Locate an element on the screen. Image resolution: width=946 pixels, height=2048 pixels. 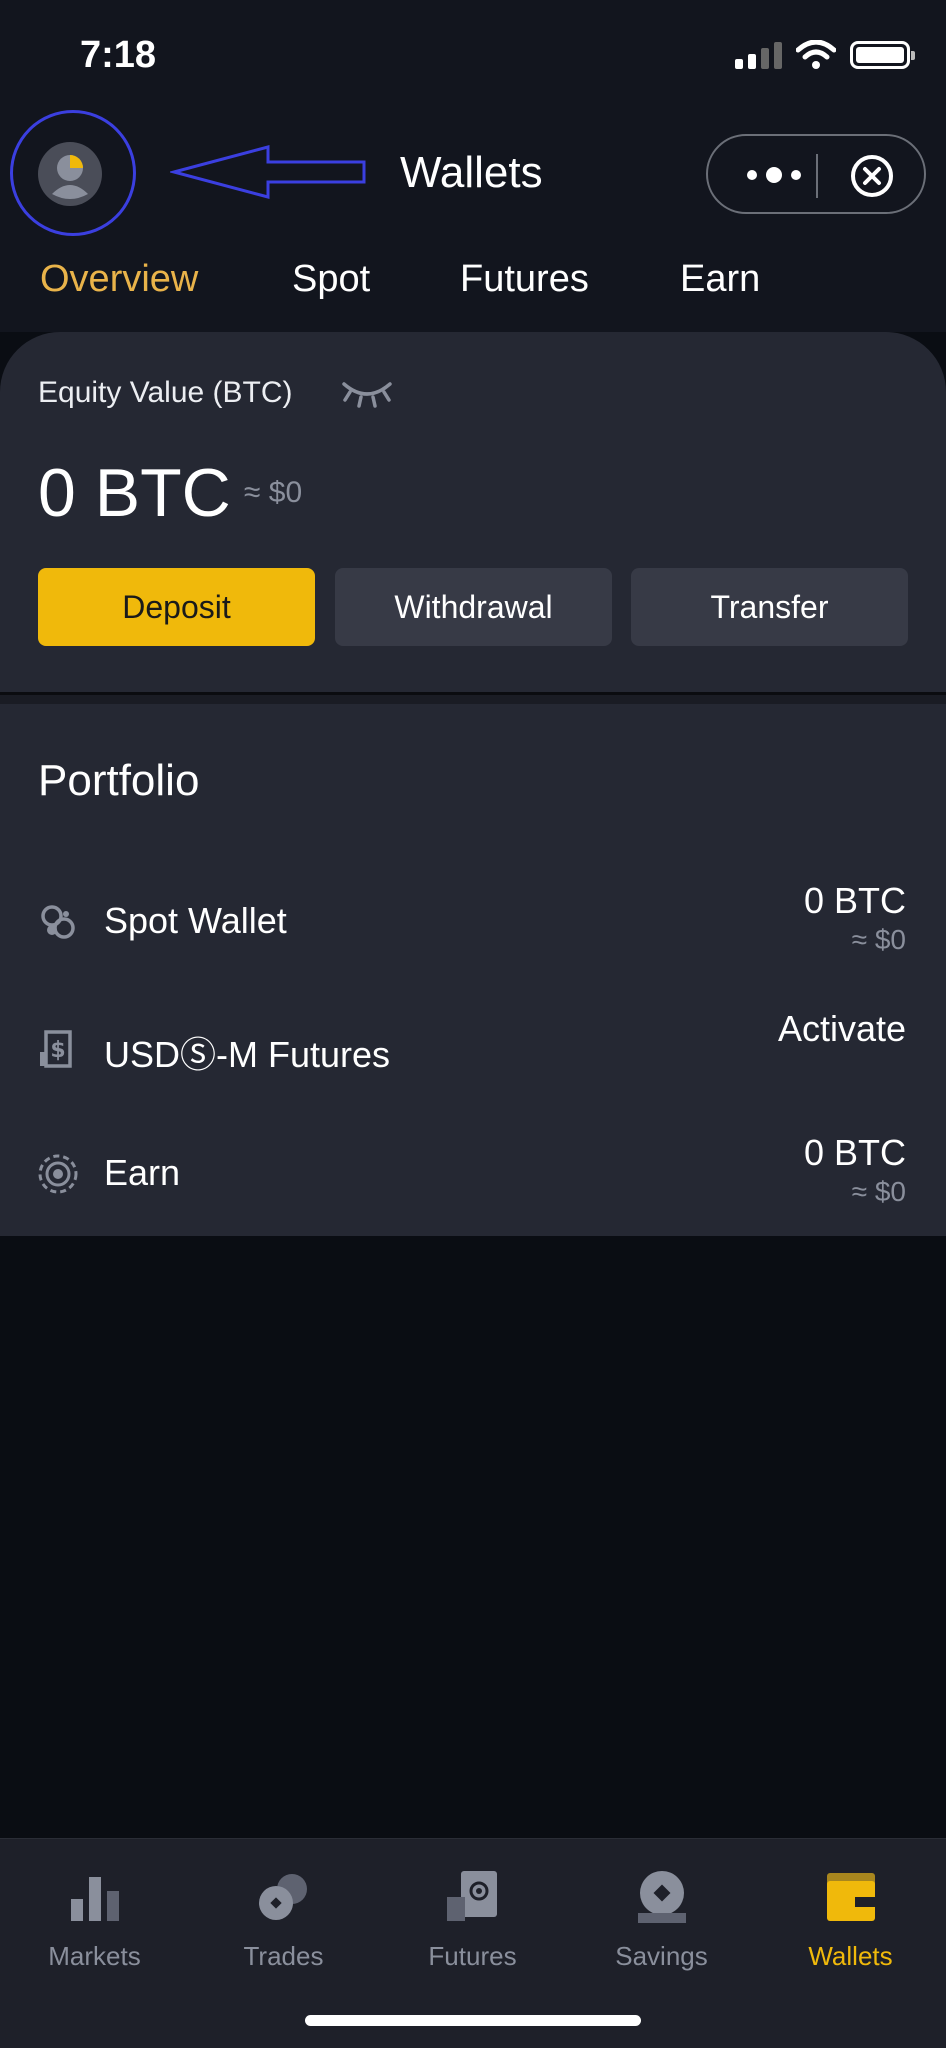
nav-savings: Savings is located at coordinates (661, 1923).